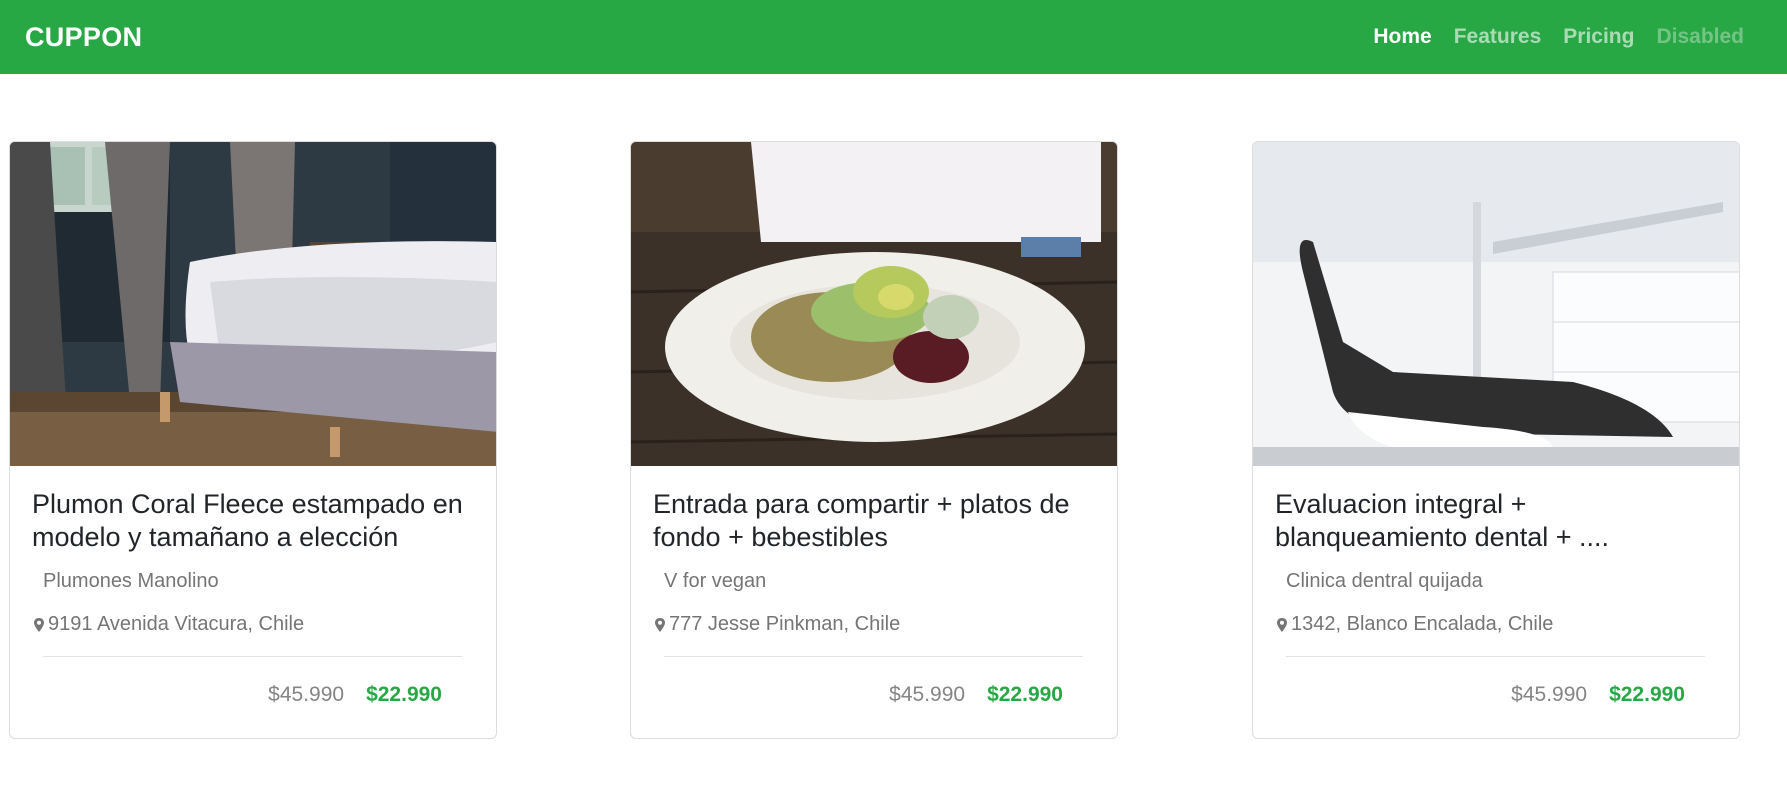  What do you see at coordinates (715, 581) in the screenshot?
I see `merchant-name: V for vegan` at bounding box center [715, 581].